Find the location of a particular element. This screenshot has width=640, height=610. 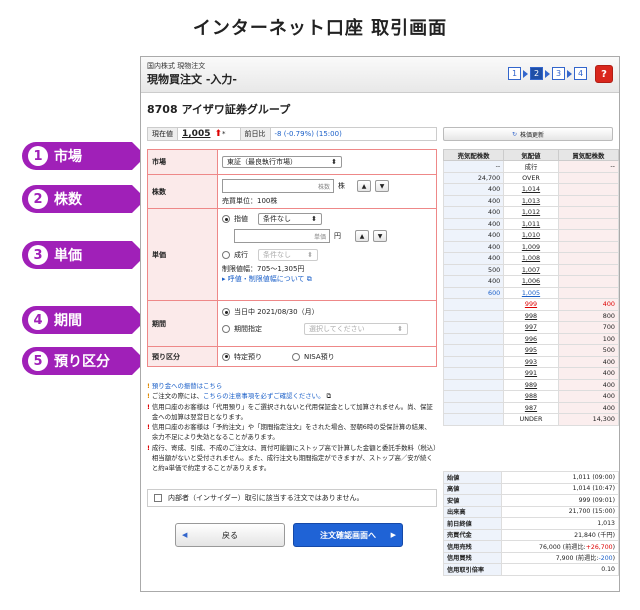

quantity-row: 株数 株数 株 ▲ ▼ 売買単位：100株 is located at coordinates (292, 192).